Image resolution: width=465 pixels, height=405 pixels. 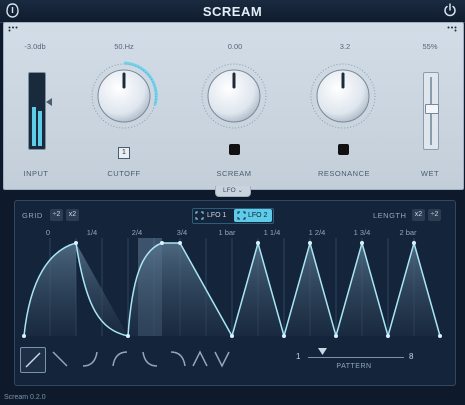 I want to click on cutoff-label: CUTOFF, so click(x=124, y=173).